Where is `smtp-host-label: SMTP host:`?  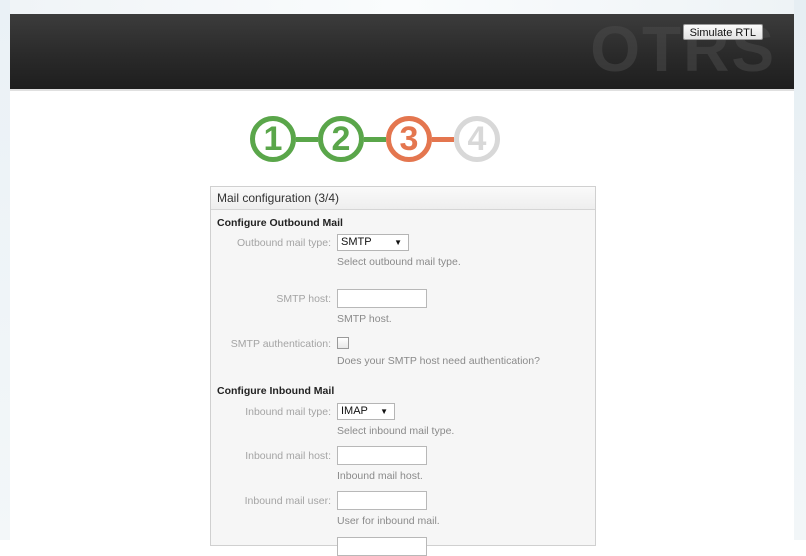 smtp-host-label: SMTP host: is located at coordinates (303, 299).